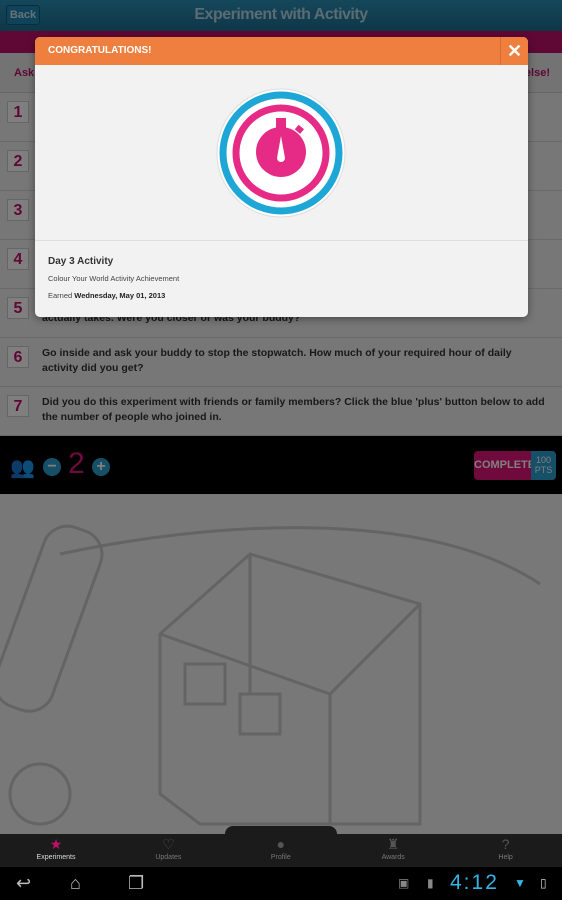 Image resolution: width=562 pixels, height=900 pixels. I want to click on person-icon: ●, so click(281, 844).